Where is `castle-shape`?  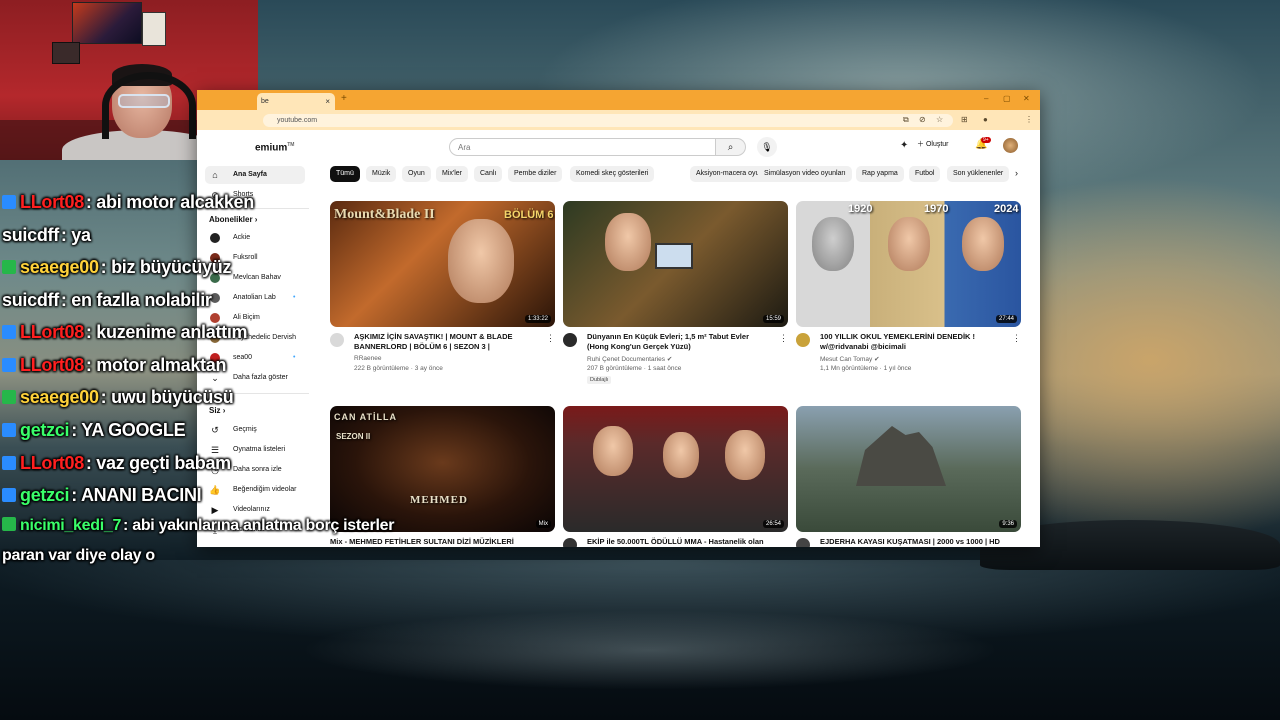 castle-shape is located at coordinates (901, 456).